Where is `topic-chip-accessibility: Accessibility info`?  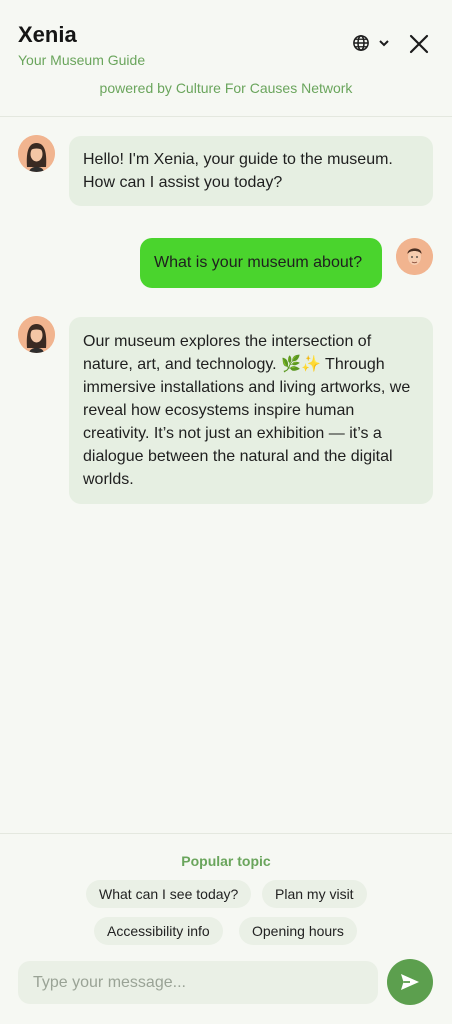 topic-chip-accessibility: Accessibility info is located at coordinates (158, 931).